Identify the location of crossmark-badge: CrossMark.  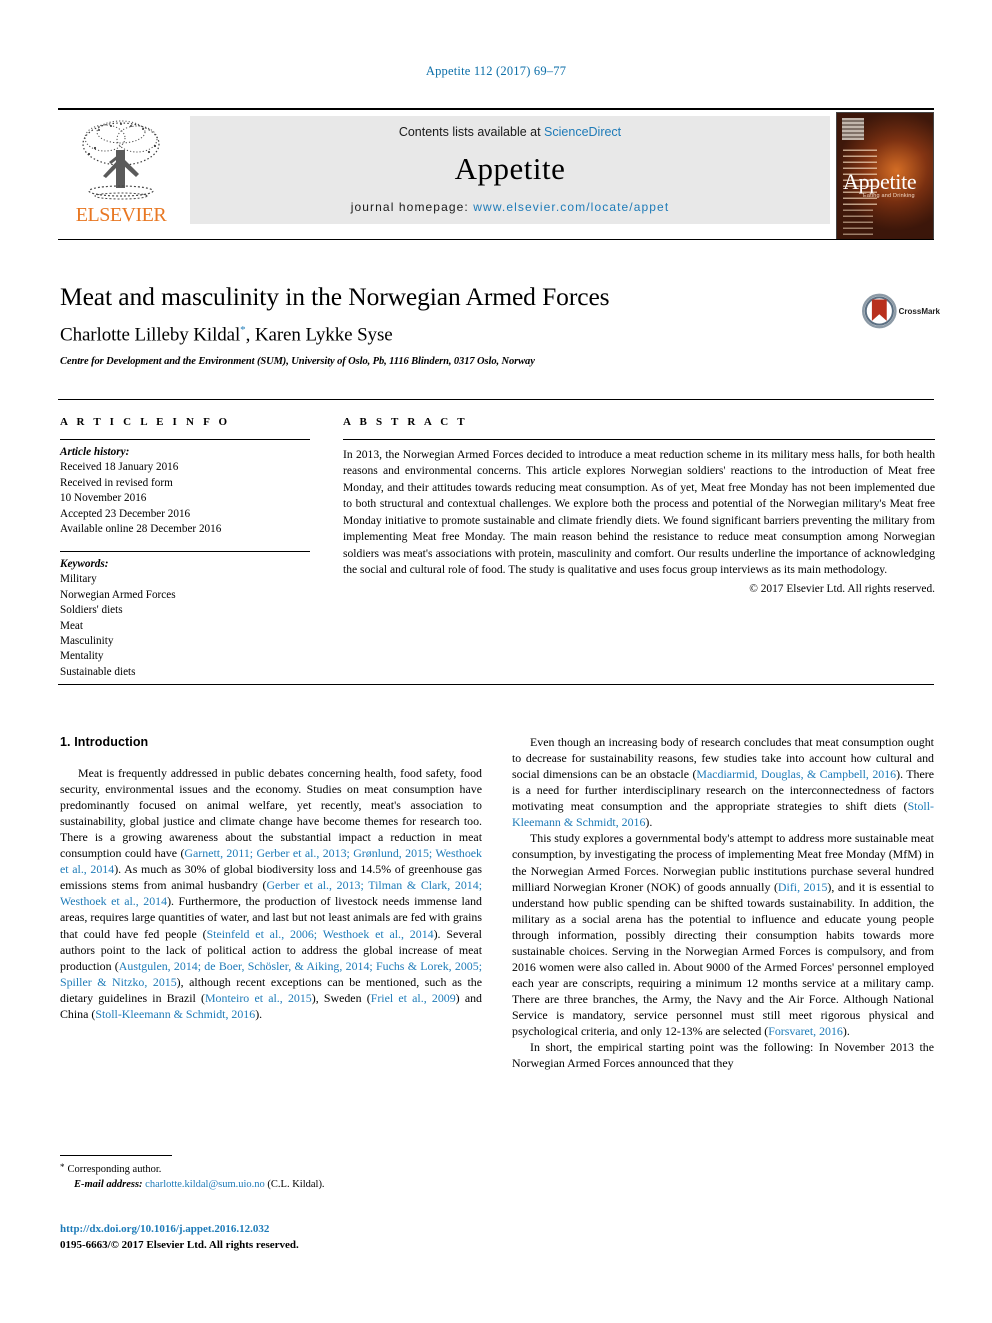
(901, 311).